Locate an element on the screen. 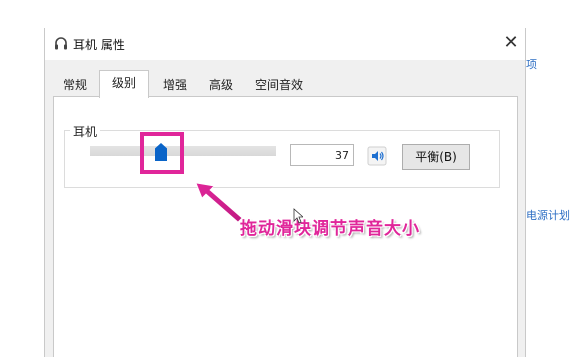  mouse-cursor-icon is located at coordinates (298, 216).